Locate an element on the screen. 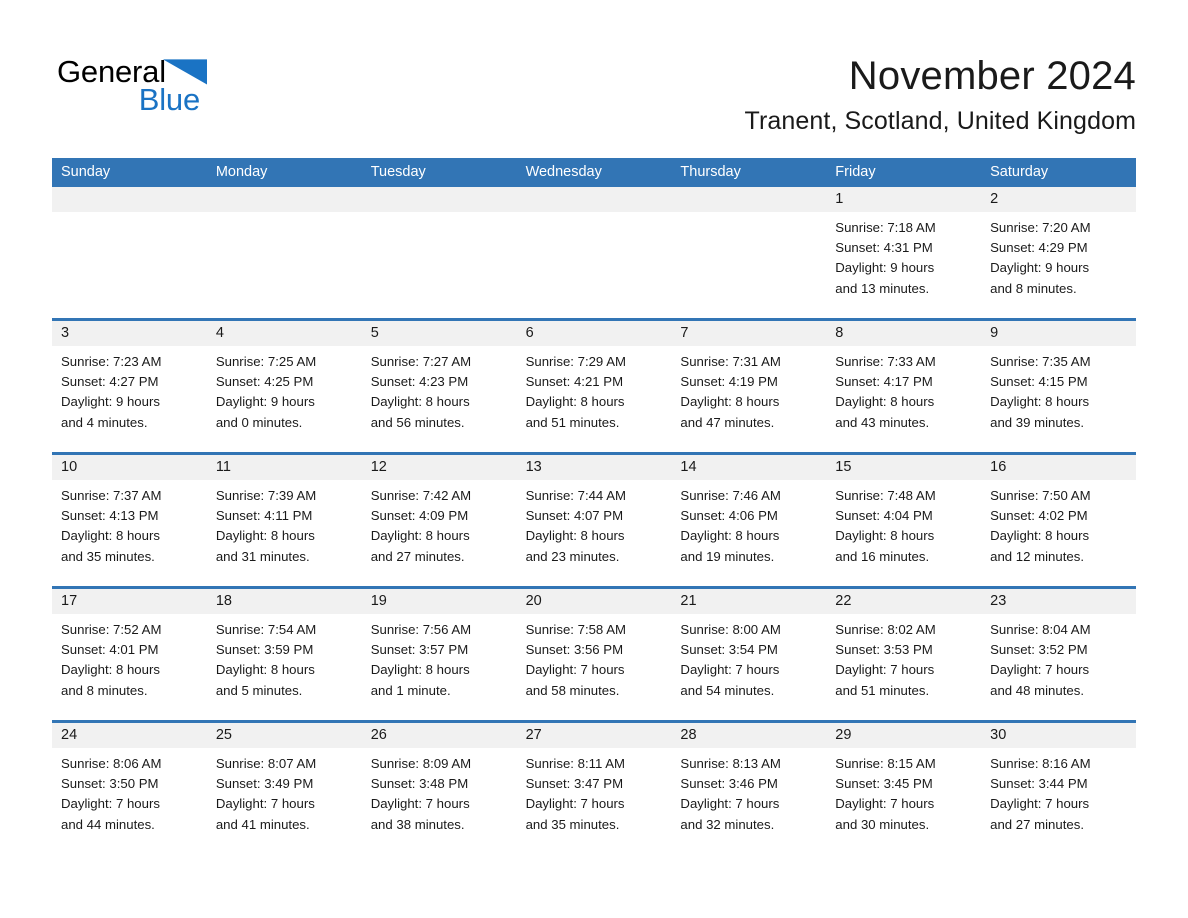 The height and width of the screenshot is (918, 1188). sunset-time: Sunset: 3:57 PM is located at coordinates (419, 650).